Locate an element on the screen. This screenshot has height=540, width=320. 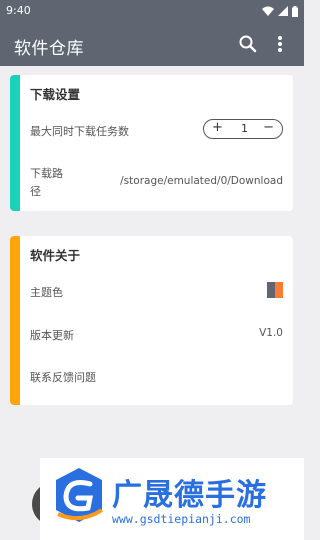
feedback-label: 联系反馈问题 is located at coordinates (63, 377).